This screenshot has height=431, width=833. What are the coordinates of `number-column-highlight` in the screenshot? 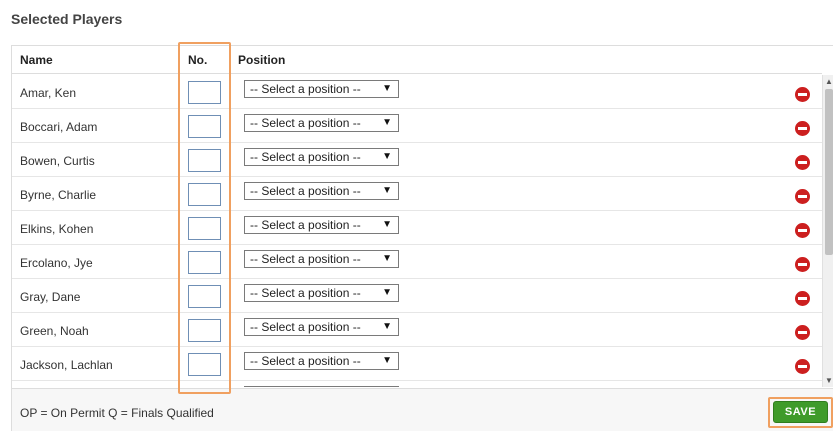 It's located at (204, 218).